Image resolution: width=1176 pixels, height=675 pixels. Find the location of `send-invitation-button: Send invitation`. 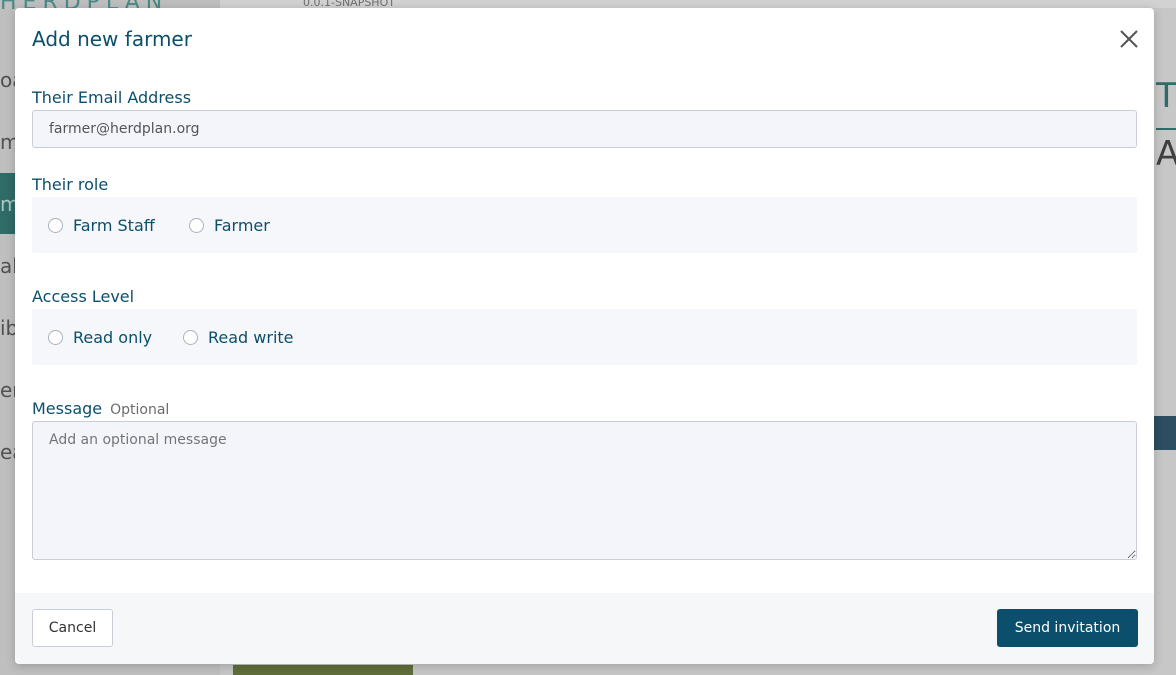

send-invitation-button: Send invitation is located at coordinates (1067, 628).